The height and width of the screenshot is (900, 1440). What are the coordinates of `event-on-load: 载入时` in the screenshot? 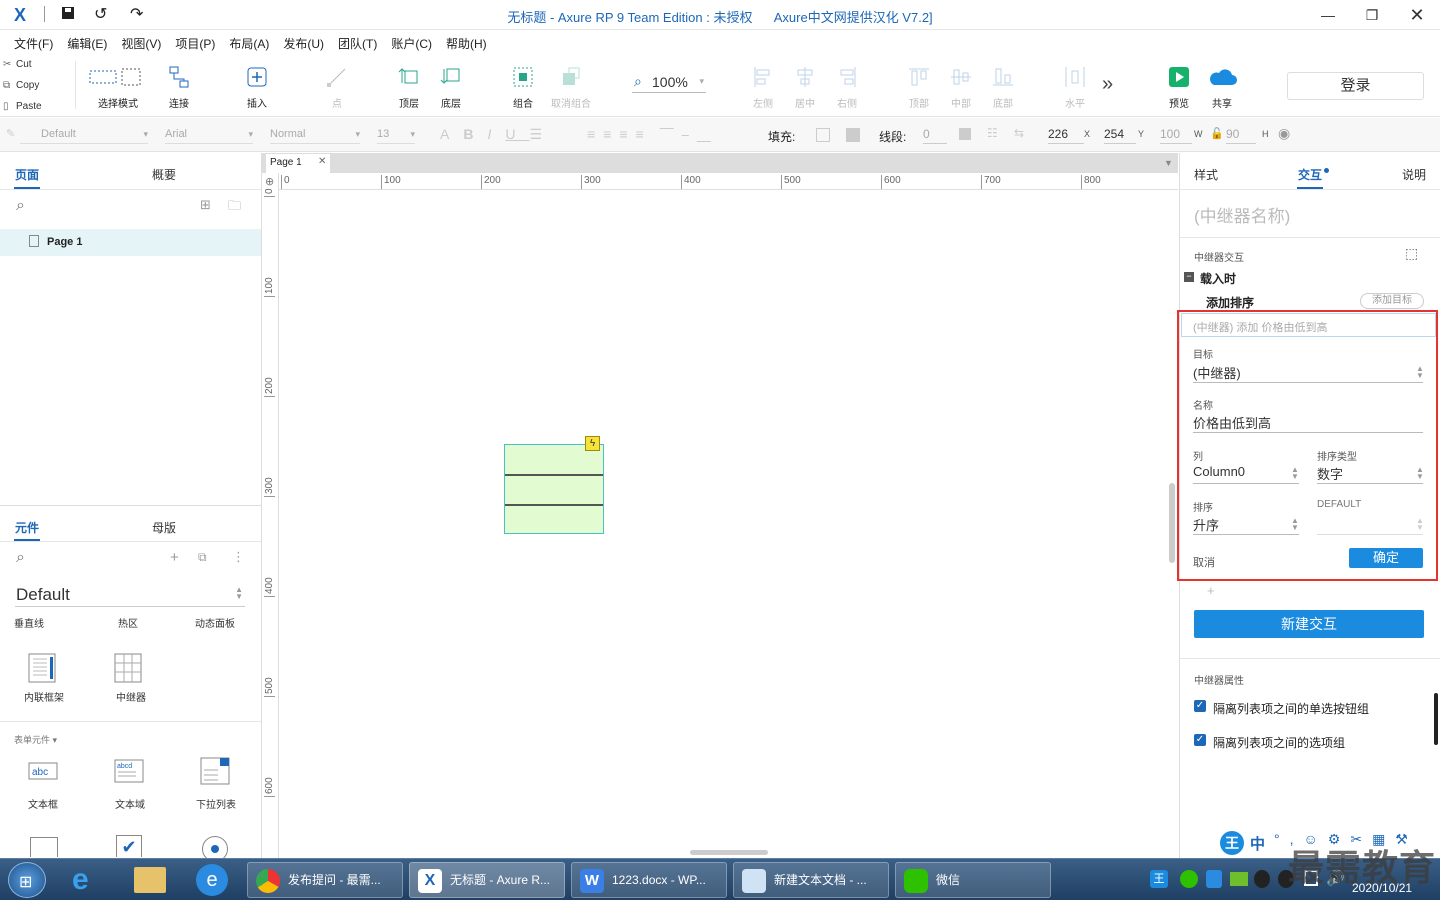 It's located at (1218, 278).